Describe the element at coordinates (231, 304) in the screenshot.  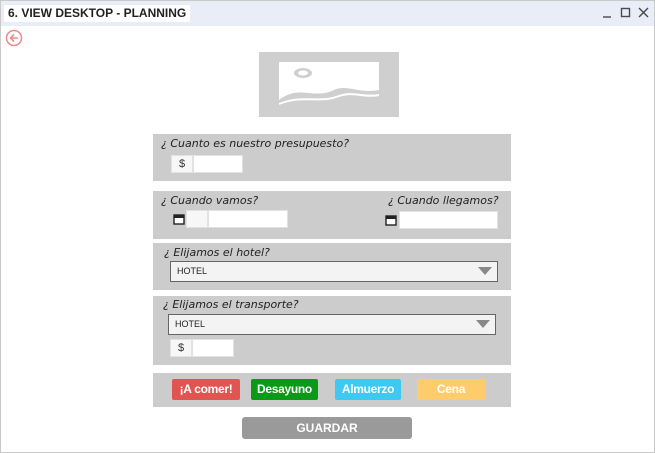
I see `transport-question: ¿ Elijamos el transporte?` at that location.